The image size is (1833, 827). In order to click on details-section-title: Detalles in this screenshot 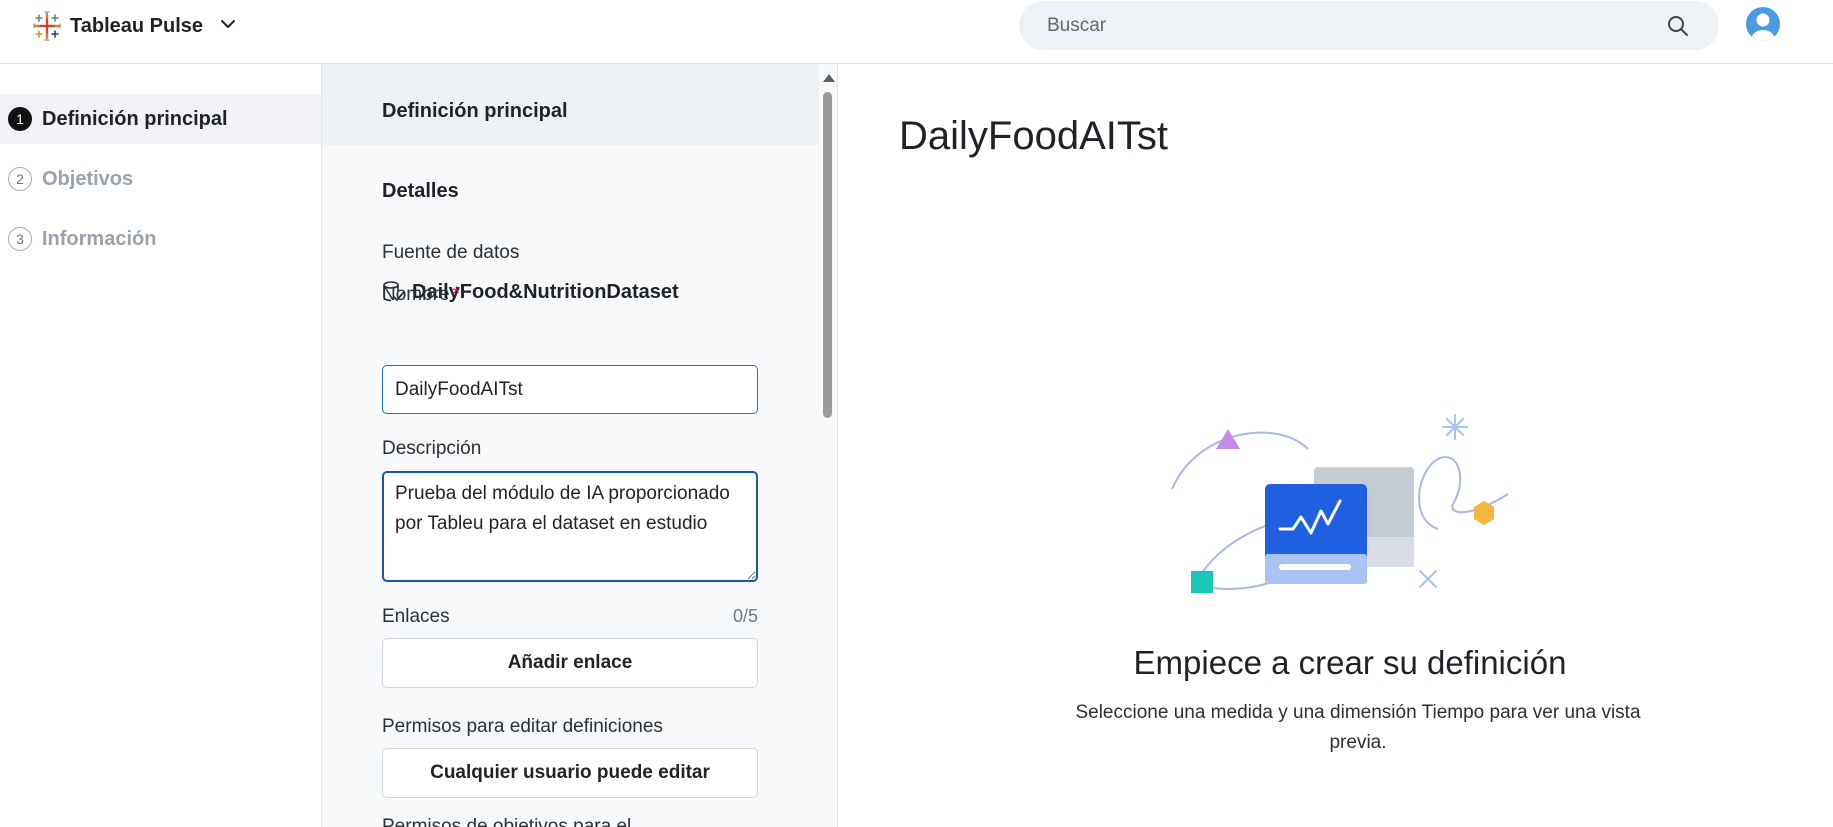, I will do `click(420, 191)`.